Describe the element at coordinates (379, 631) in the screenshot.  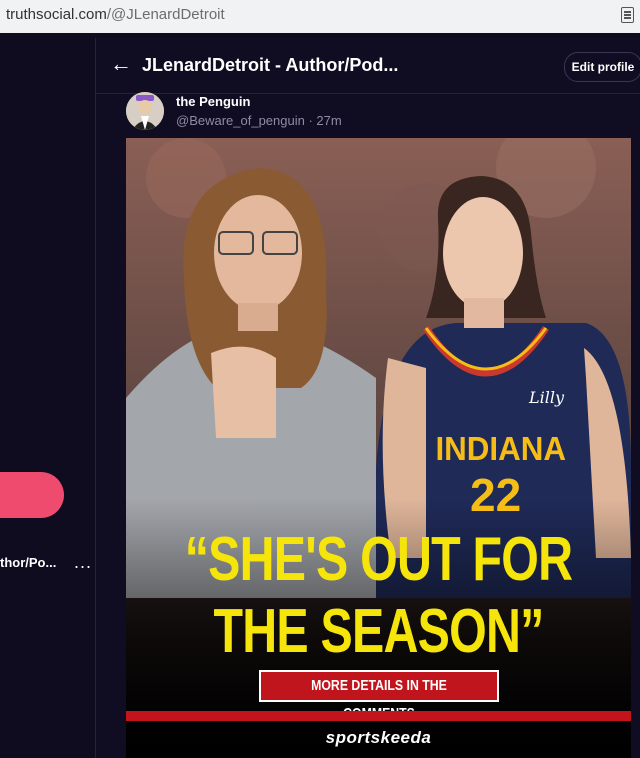
I see `headline-line-2: THE SEASON”` at that location.